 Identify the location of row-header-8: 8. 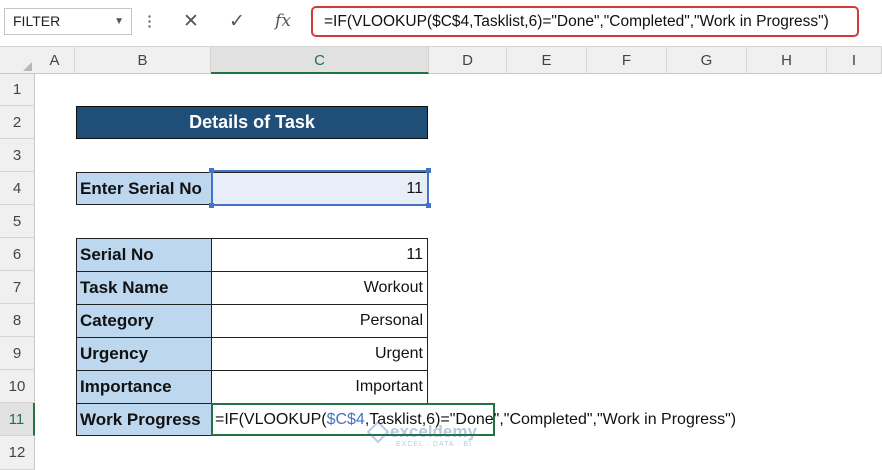
(17, 320).